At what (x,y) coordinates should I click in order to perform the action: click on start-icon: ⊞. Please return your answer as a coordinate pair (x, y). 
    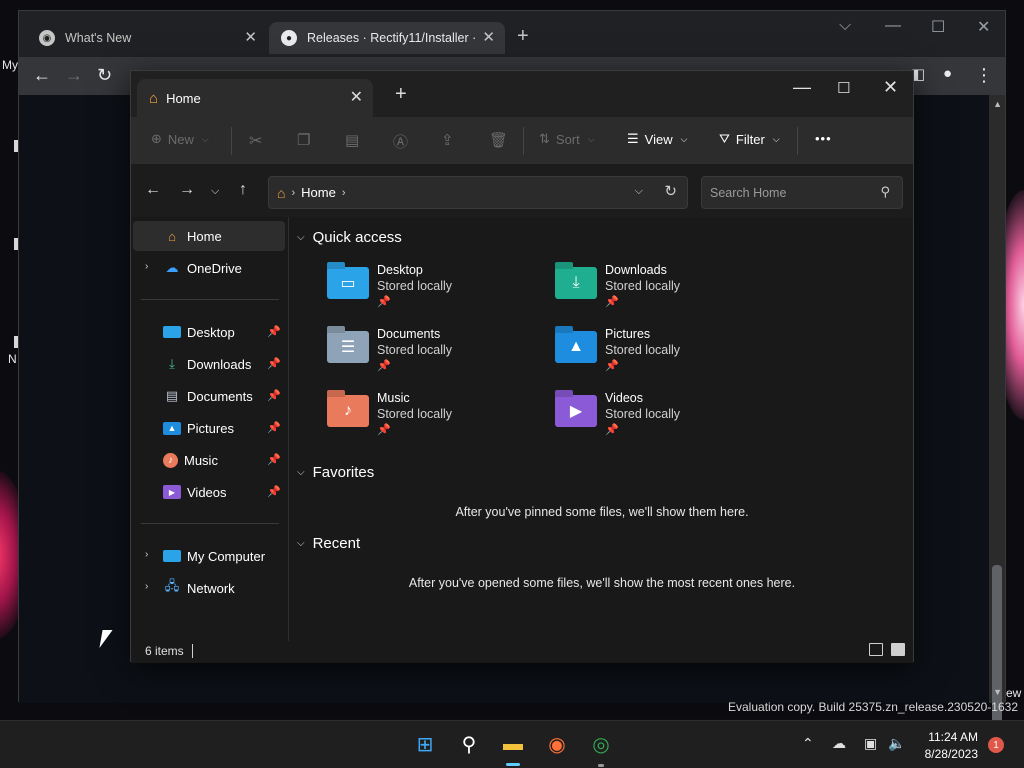
    Looking at the image, I should click on (425, 744).